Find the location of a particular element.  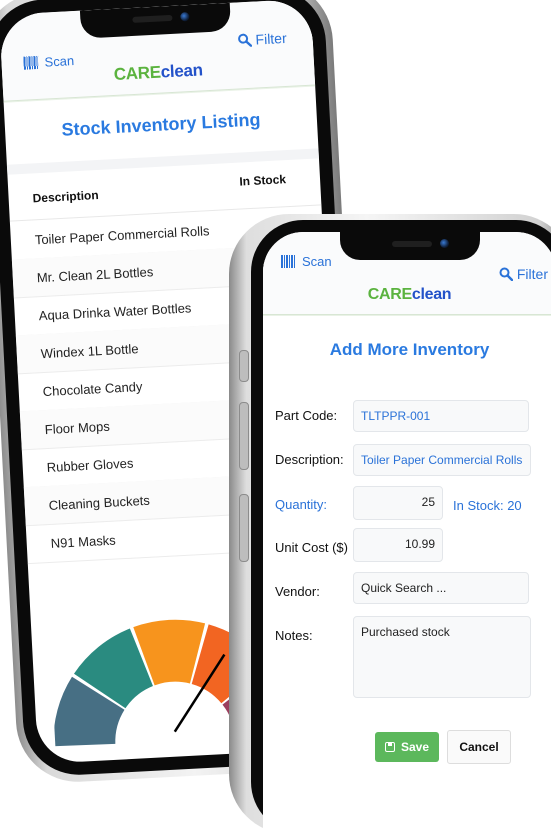

row-description: Toiler Paper Commercial Rolls is located at coordinates (122, 235).